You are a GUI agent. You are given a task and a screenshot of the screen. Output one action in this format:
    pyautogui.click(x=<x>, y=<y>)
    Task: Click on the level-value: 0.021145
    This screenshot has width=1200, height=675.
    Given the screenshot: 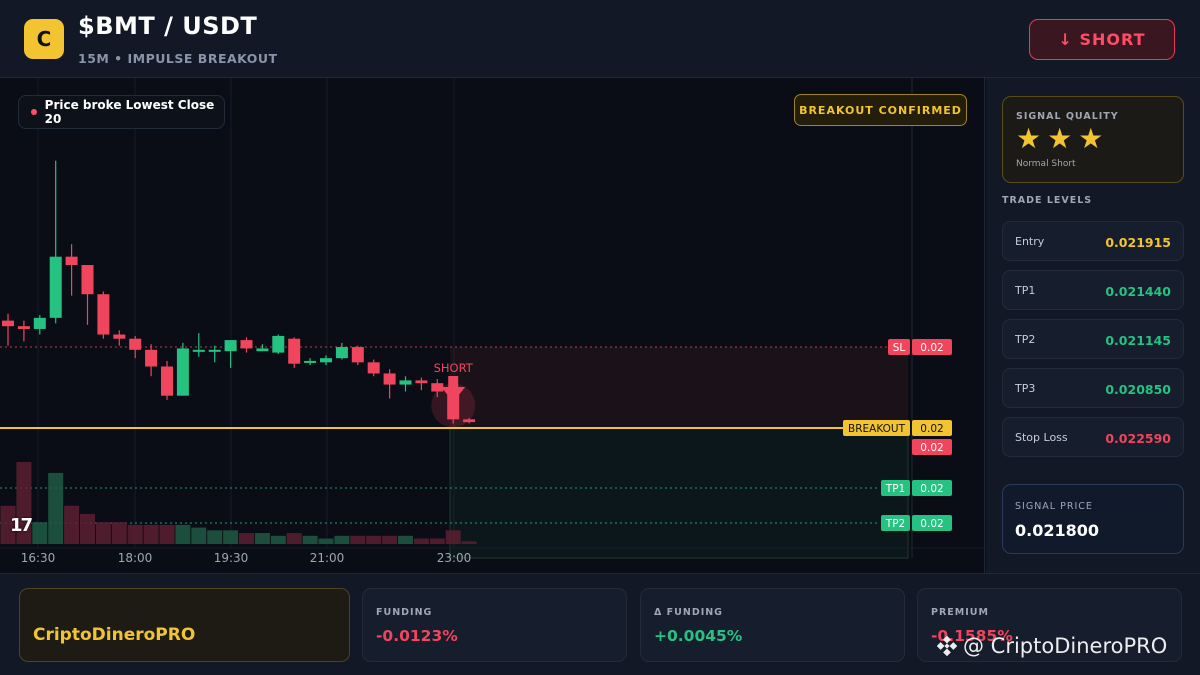 What is the action you would take?
    pyautogui.click(x=1138, y=340)
    